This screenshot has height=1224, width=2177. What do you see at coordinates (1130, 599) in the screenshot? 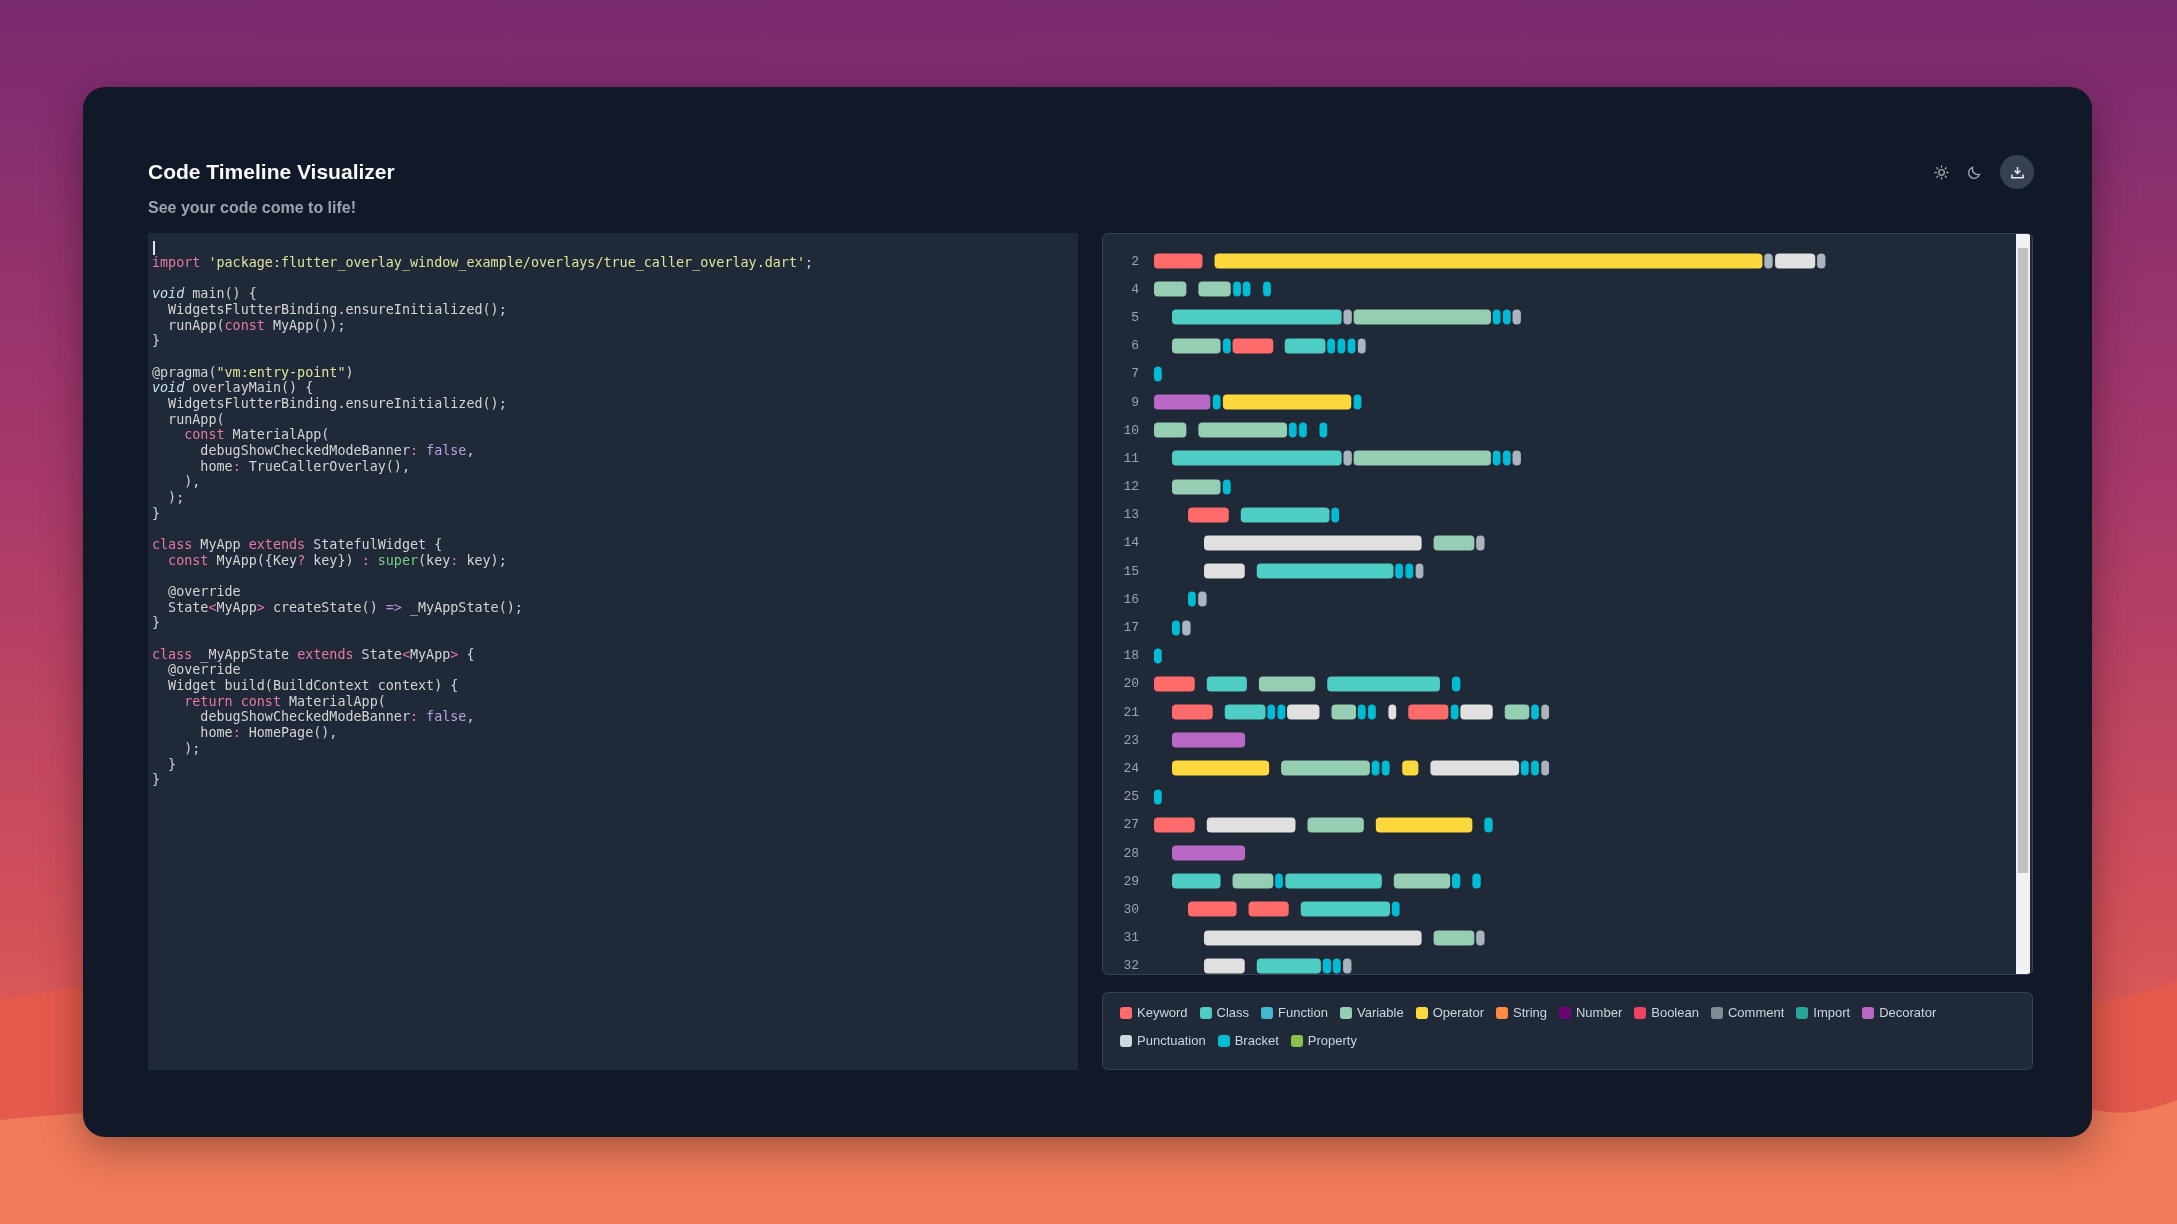
I see `line-number: 16` at bounding box center [1130, 599].